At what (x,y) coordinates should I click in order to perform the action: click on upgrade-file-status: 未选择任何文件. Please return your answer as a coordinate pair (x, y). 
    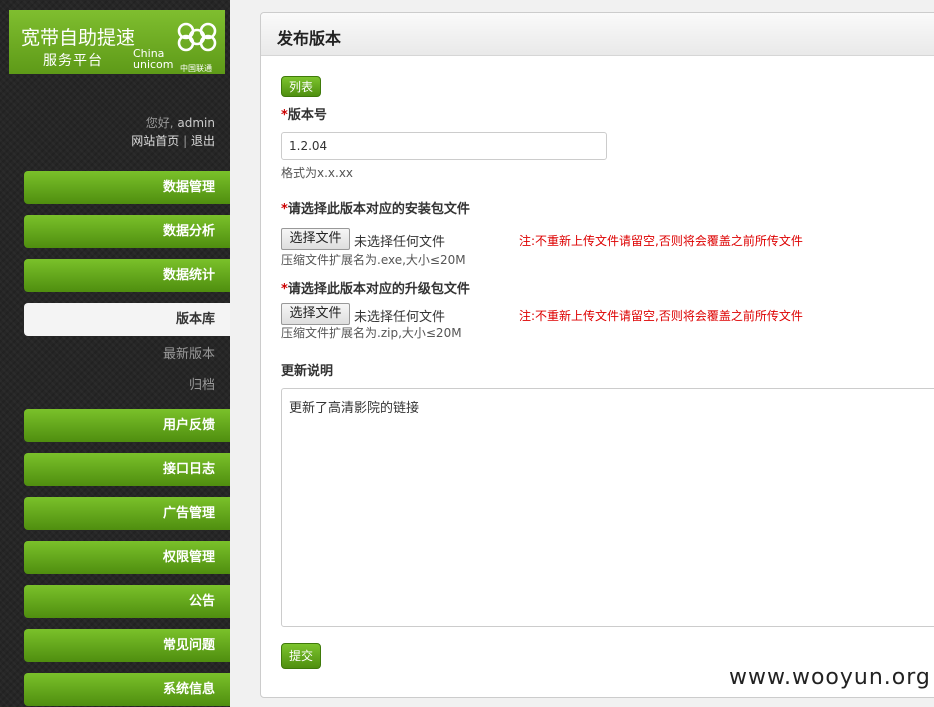
    Looking at the image, I should click on (400, 317).